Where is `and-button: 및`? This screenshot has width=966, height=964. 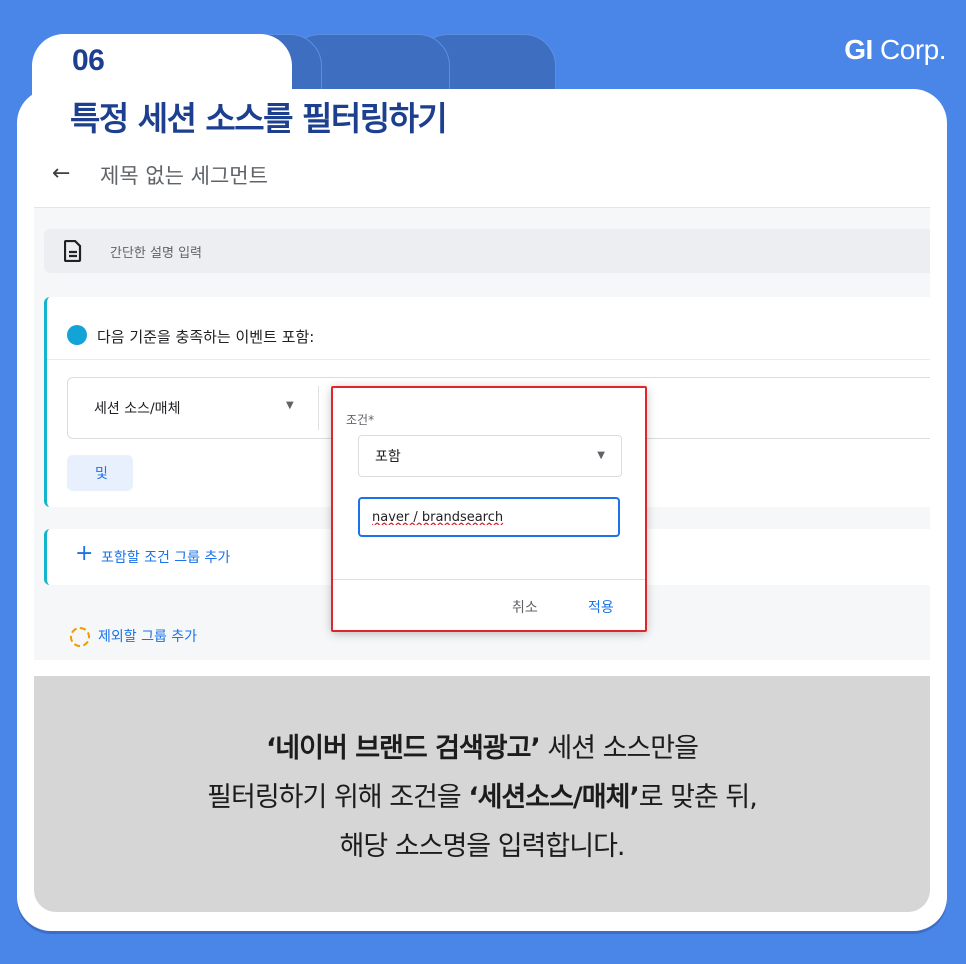
and-button: 및 is located at coordinates (100, 473).